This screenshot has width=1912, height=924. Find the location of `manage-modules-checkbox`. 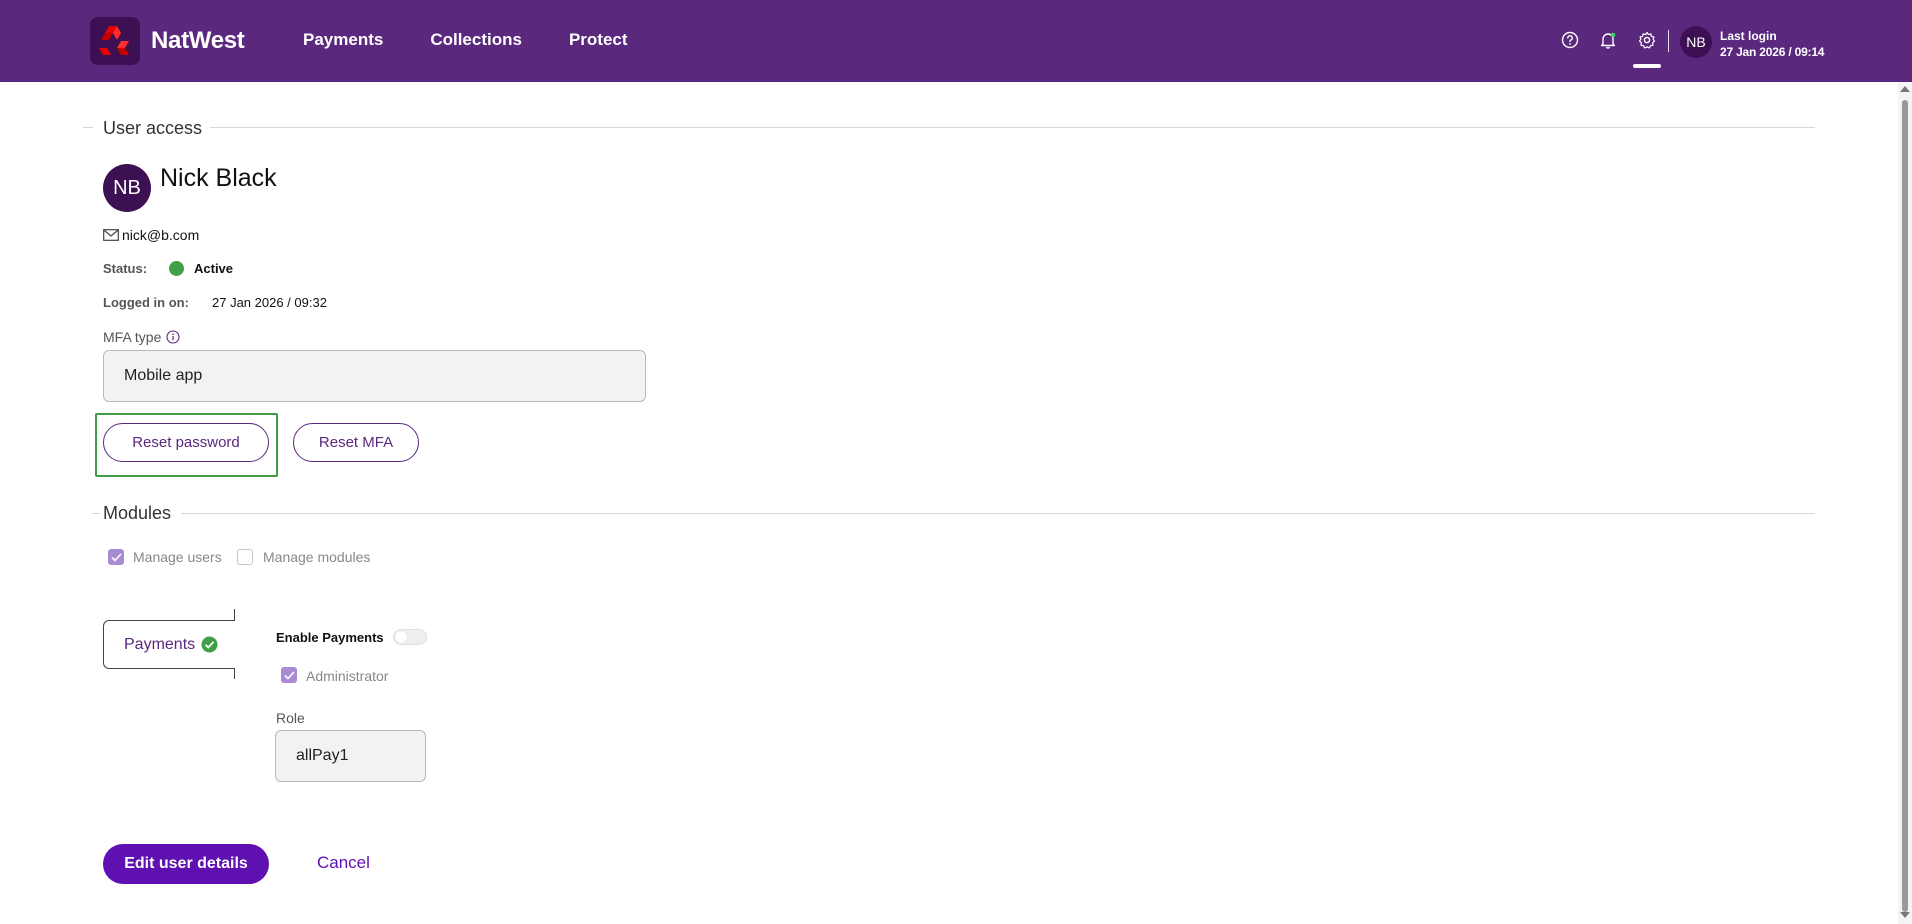

manage-modules-checkbox is located at coordinates (245, 557).